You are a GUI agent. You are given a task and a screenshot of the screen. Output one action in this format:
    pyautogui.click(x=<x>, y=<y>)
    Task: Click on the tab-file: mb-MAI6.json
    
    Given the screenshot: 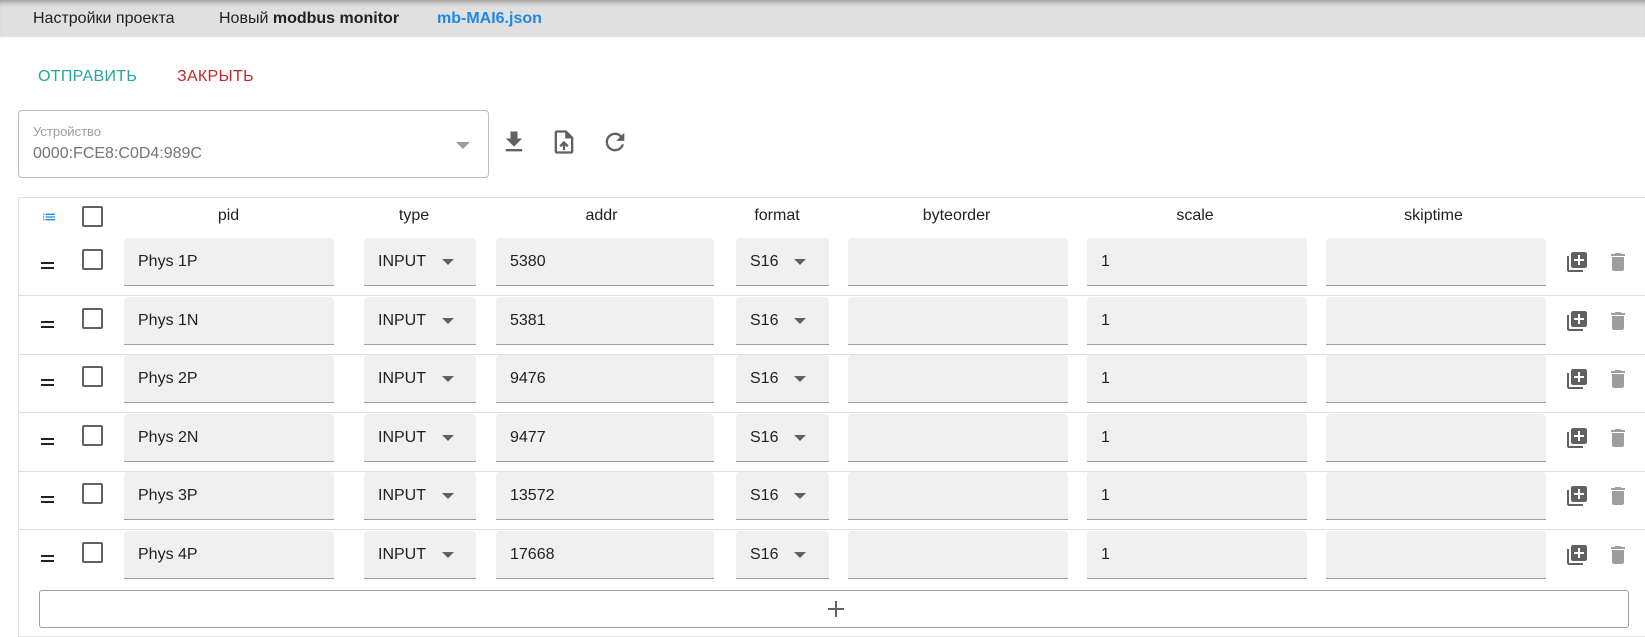 What is the action you would take?
    pyautogui.click(x=489, y=18)
    